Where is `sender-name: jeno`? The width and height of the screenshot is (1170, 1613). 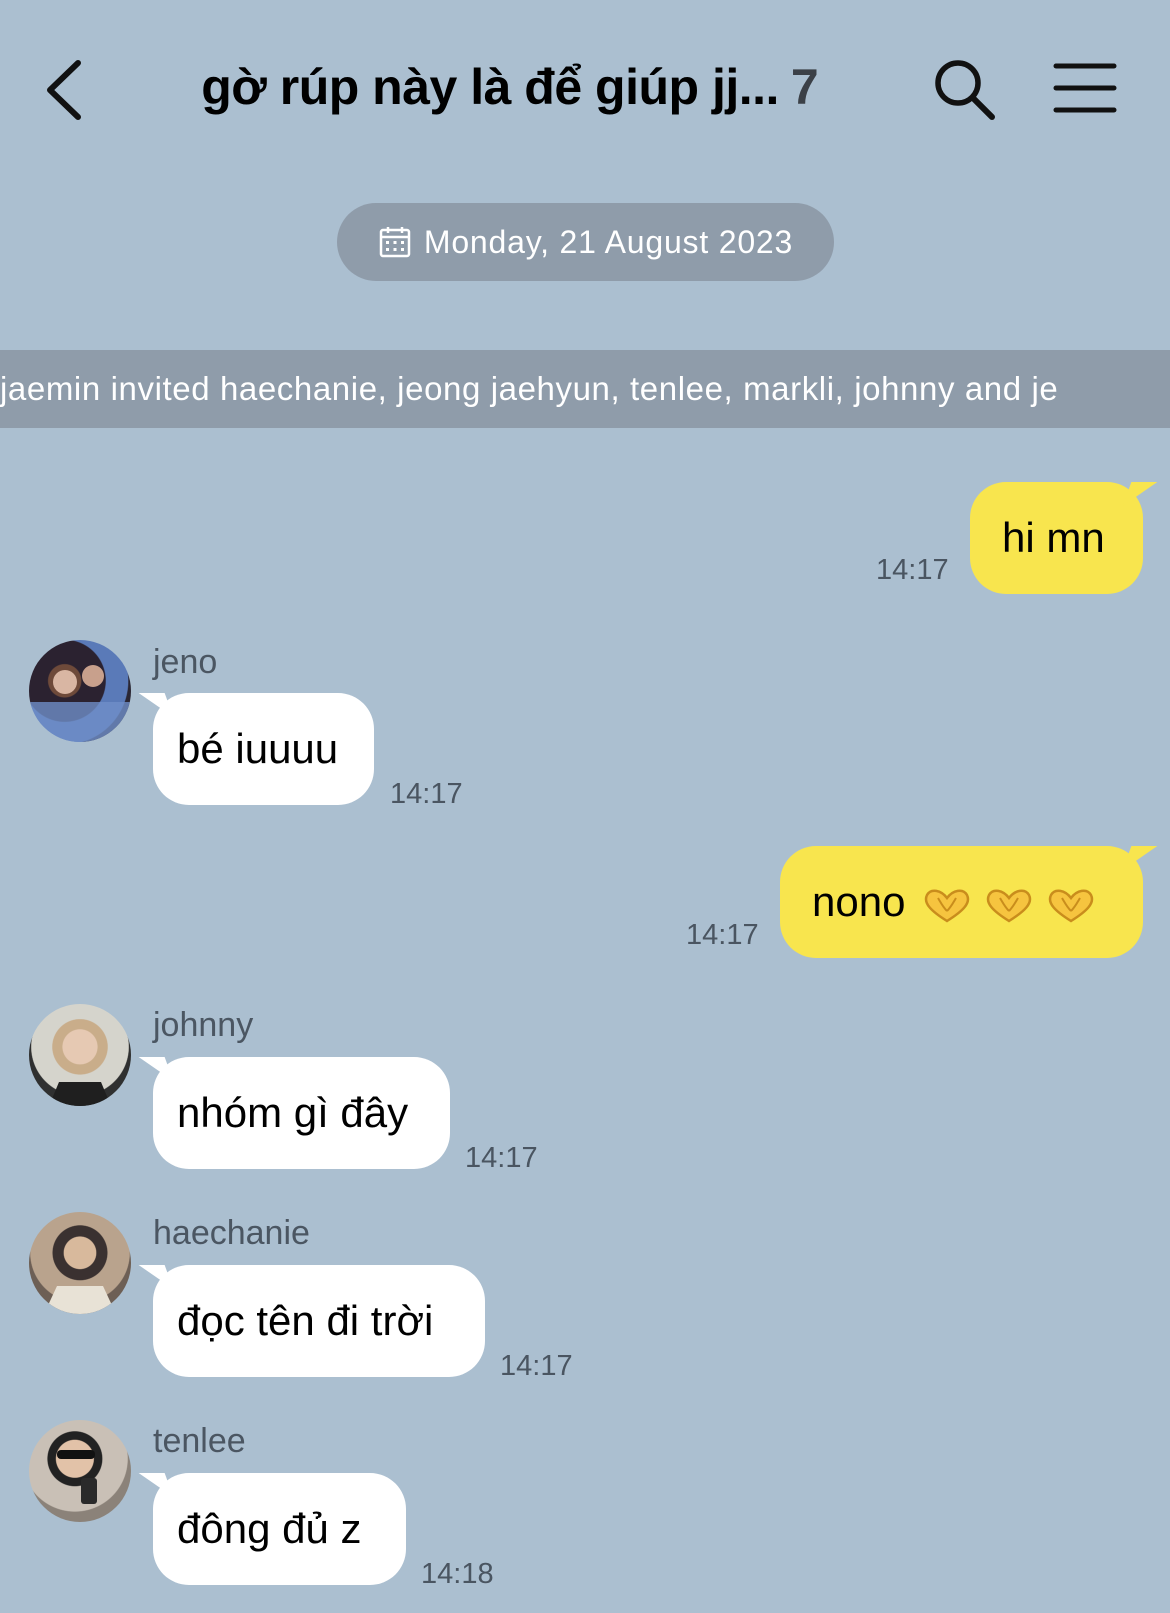 sender-name: jeno is located at coordinates (185, 662).